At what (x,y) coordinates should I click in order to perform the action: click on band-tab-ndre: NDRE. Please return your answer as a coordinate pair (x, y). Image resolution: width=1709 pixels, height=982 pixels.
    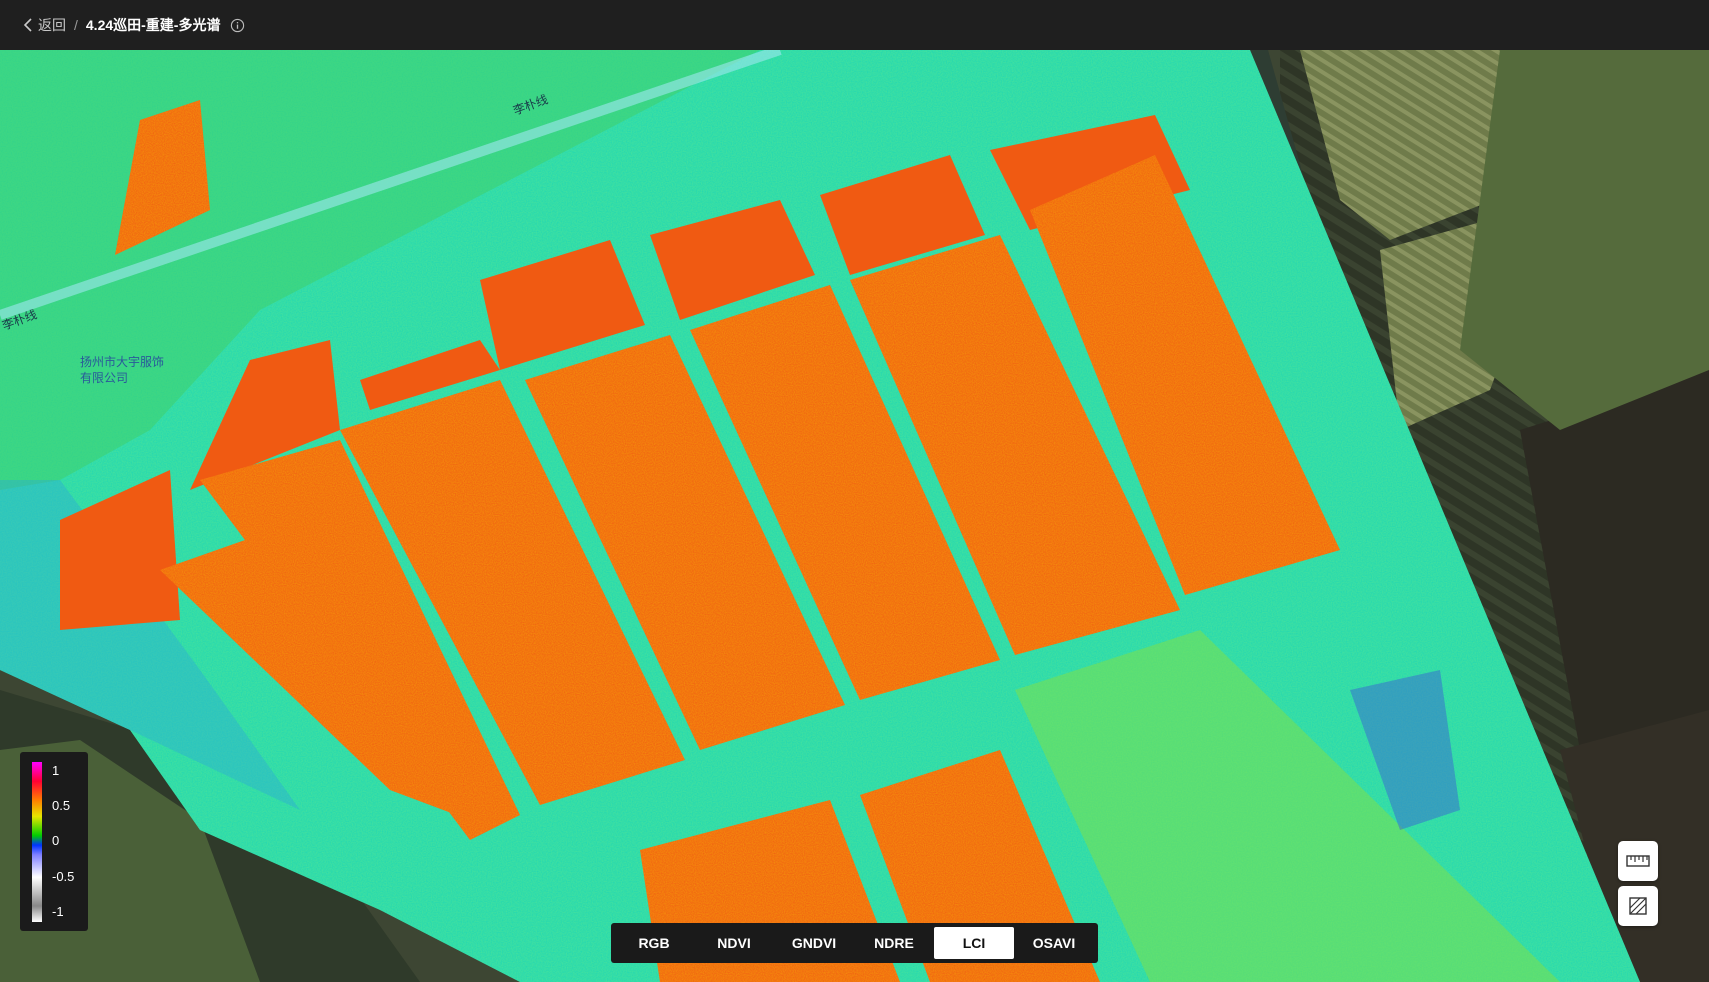
    Looking at the image, I should click on (894, 943).